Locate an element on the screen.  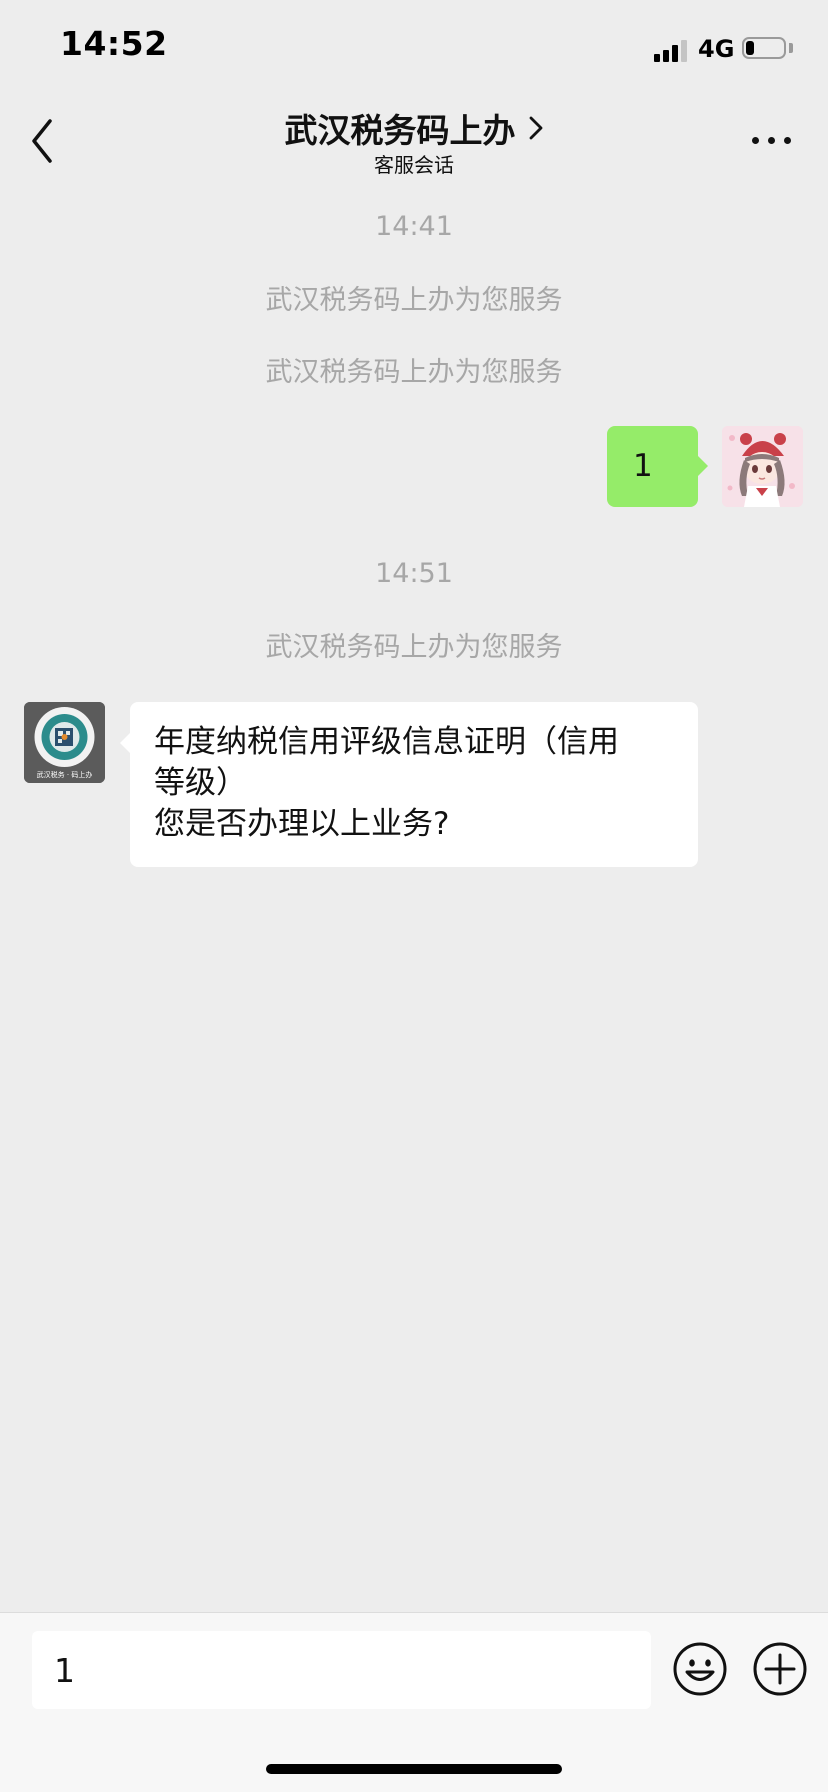
chevron-right-icon is located at coordinates (535, 128).